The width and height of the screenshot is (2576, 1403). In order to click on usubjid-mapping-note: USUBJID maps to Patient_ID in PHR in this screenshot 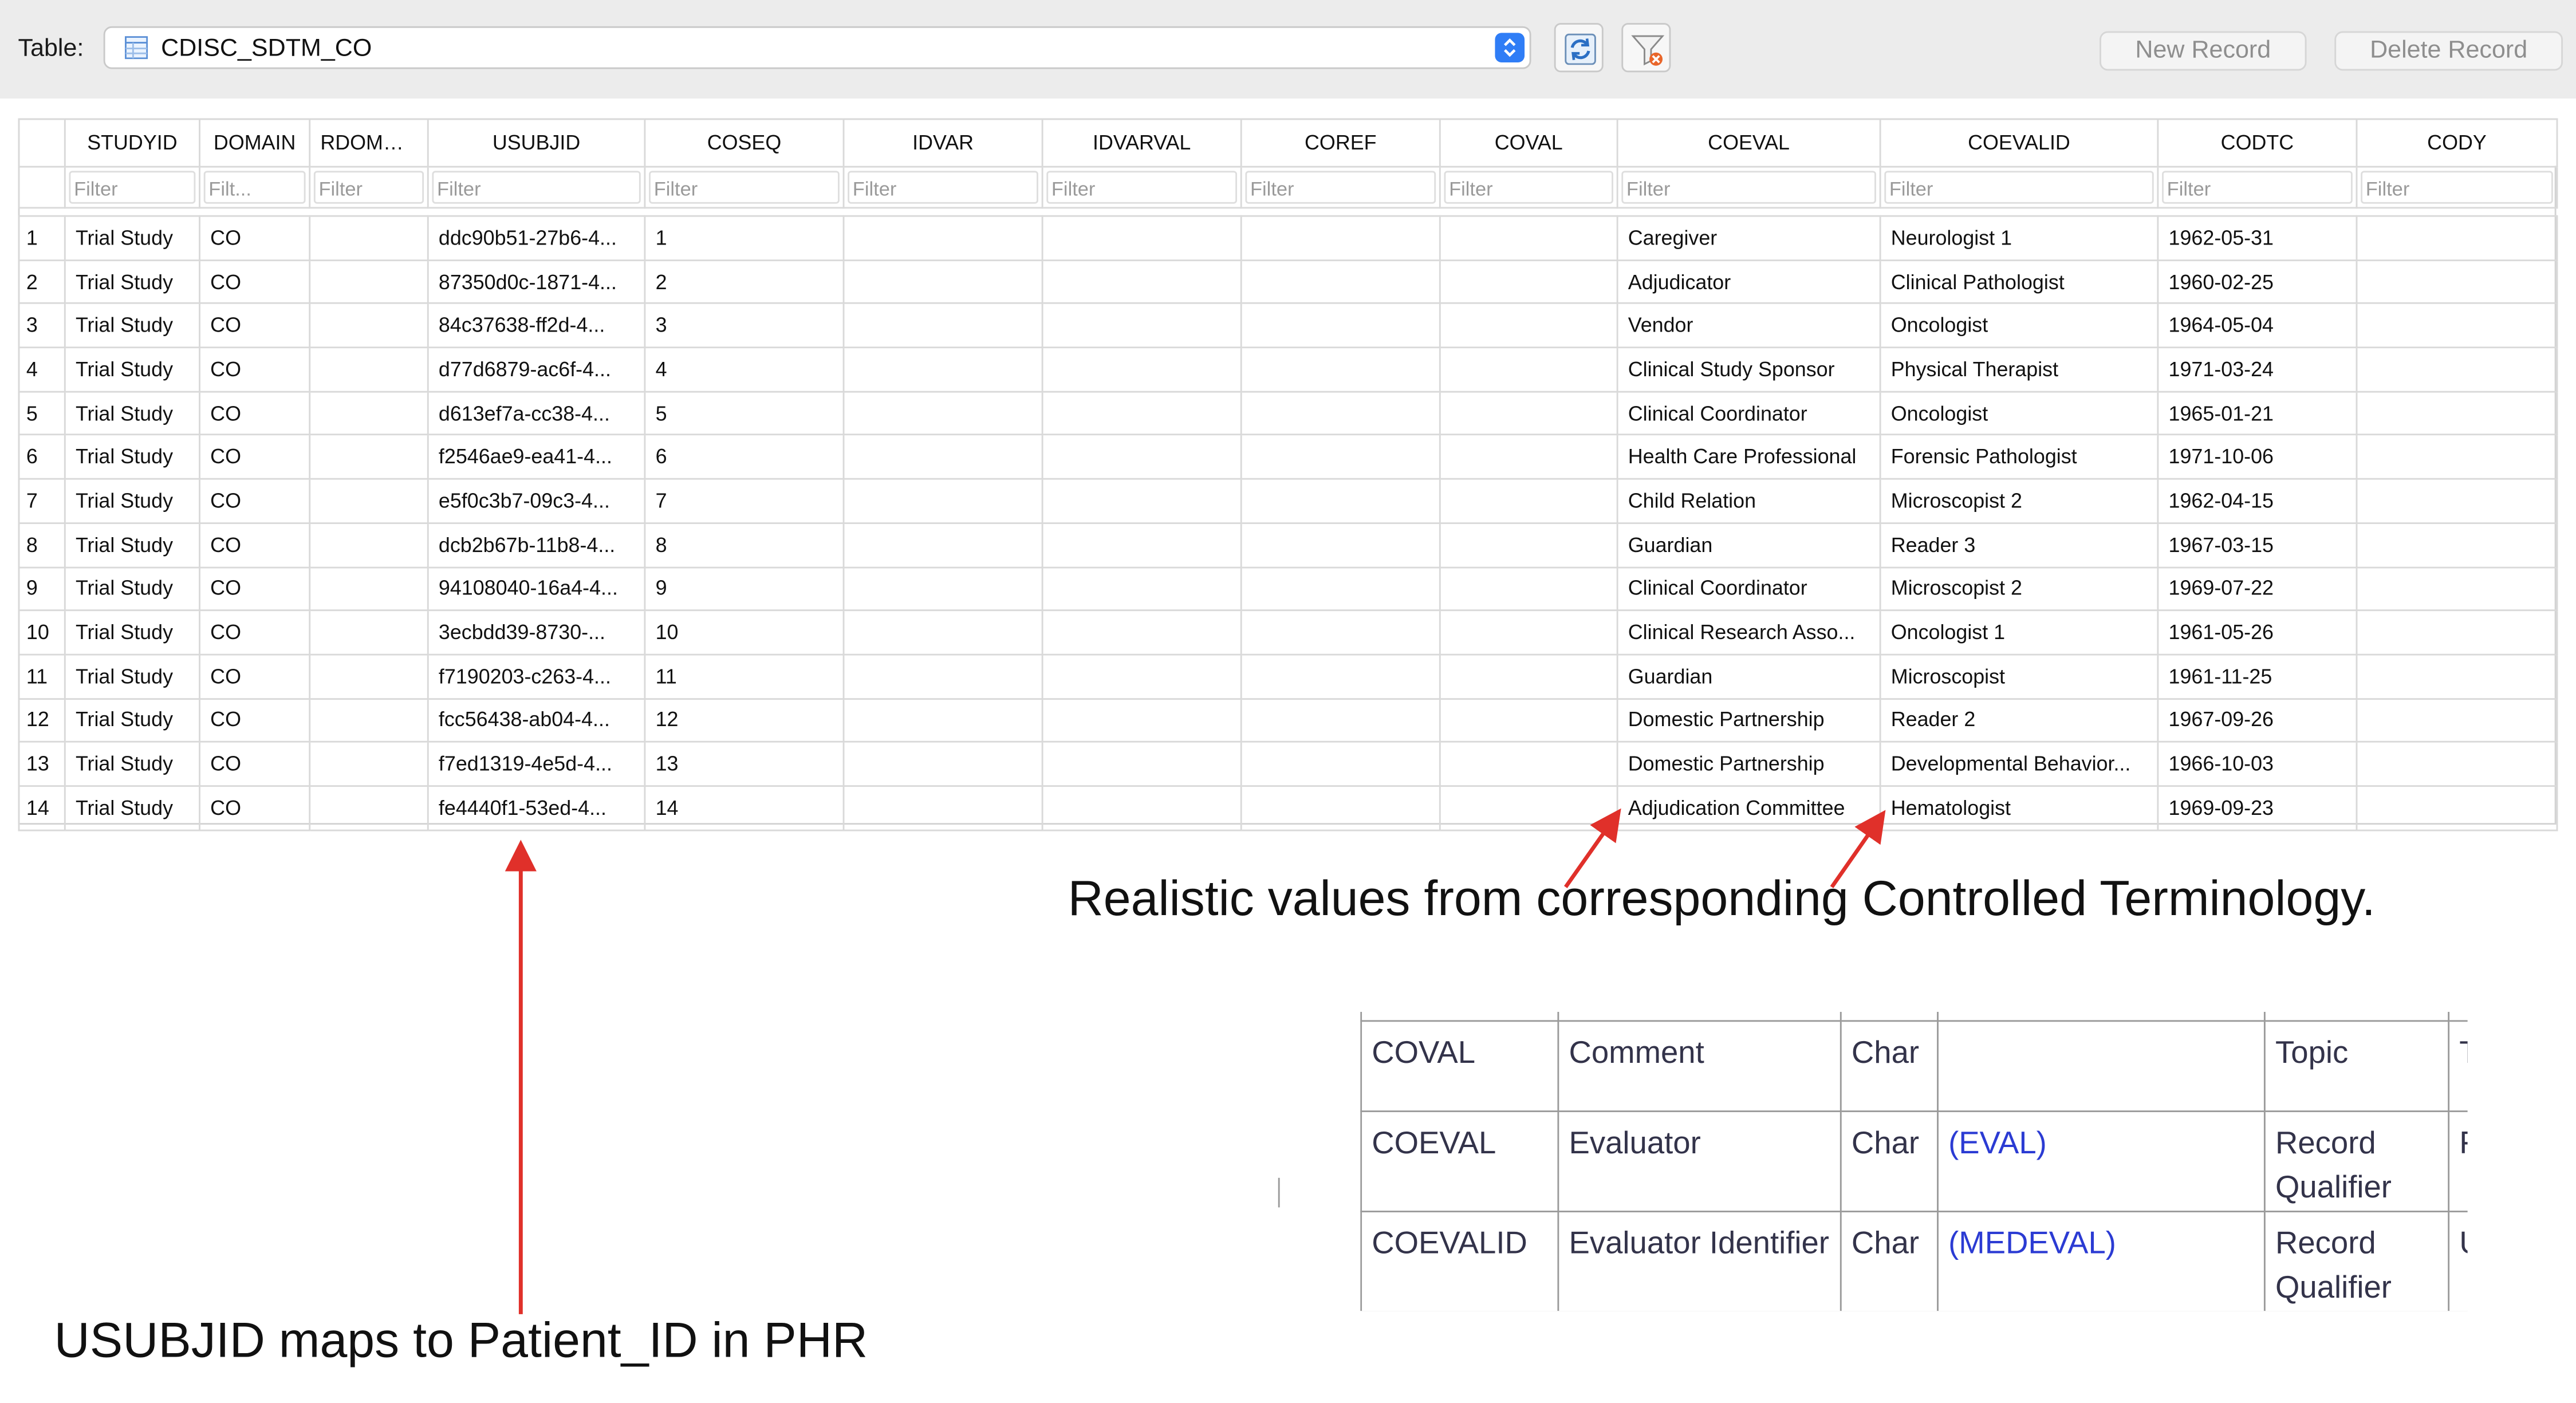, I will do `click(461, 1341)`.